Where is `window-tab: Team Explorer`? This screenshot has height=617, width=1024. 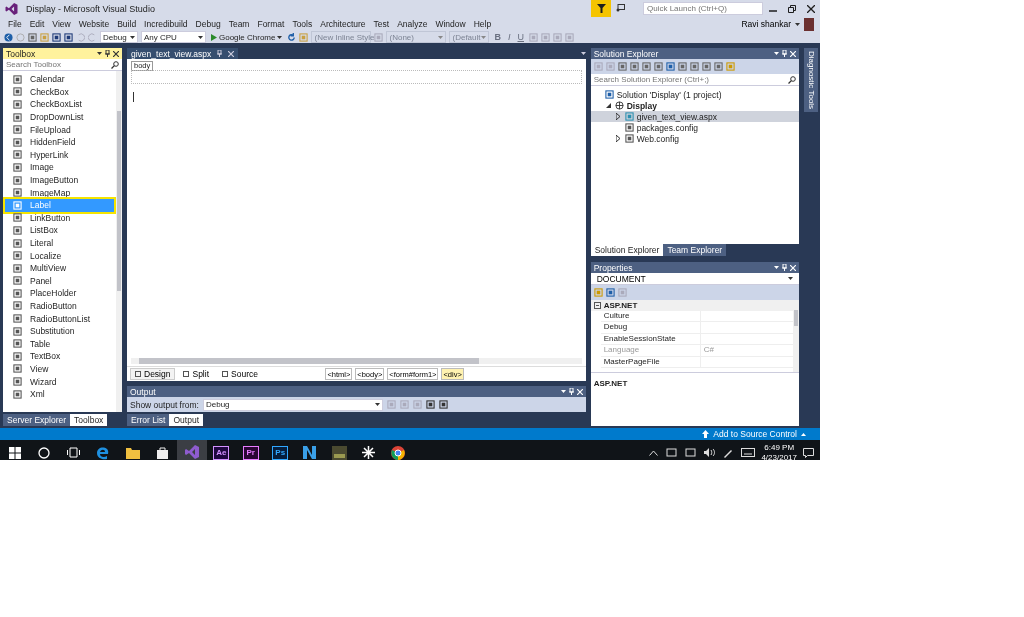 window-tab: Team Explorer is located at coordinates (695, 250).